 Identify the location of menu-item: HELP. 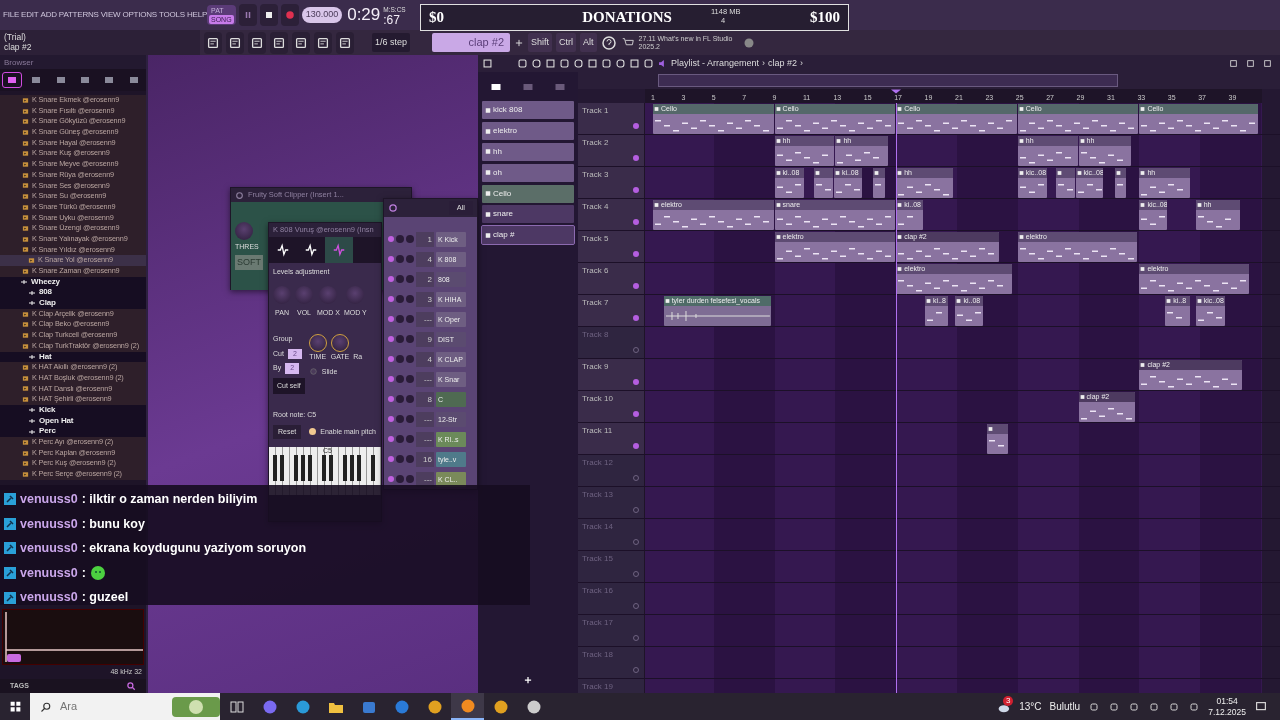
(197, 15).